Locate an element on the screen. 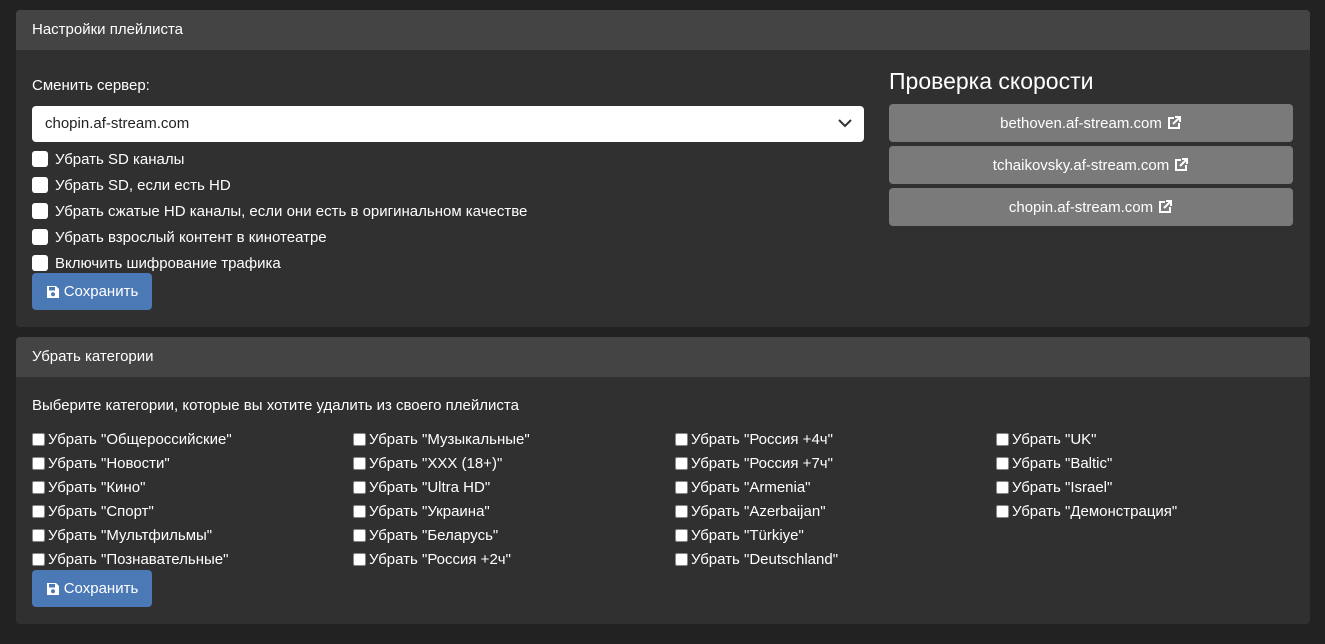  category-item: Убрать "Музыкальные" is located at coordinates (441, 439).